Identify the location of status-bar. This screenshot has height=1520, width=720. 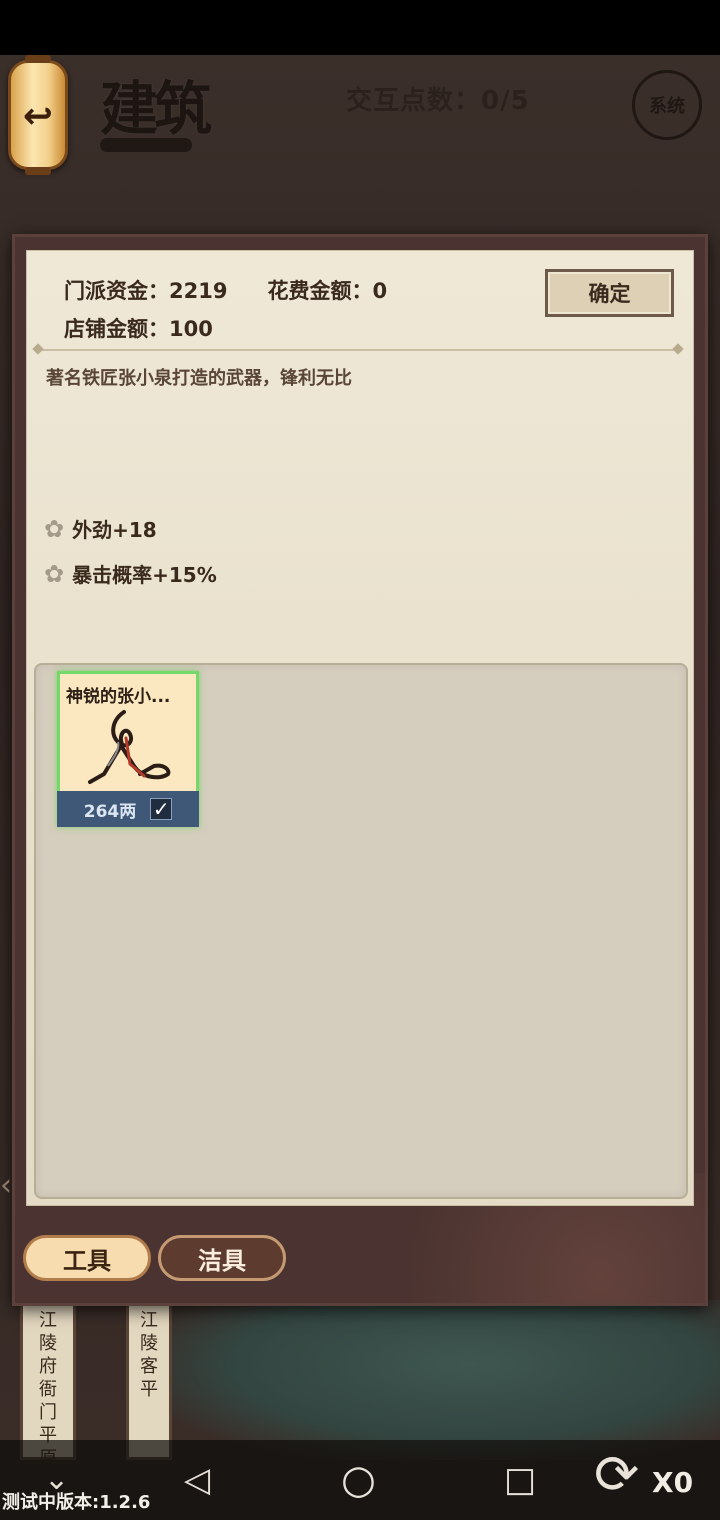
(360, 27).